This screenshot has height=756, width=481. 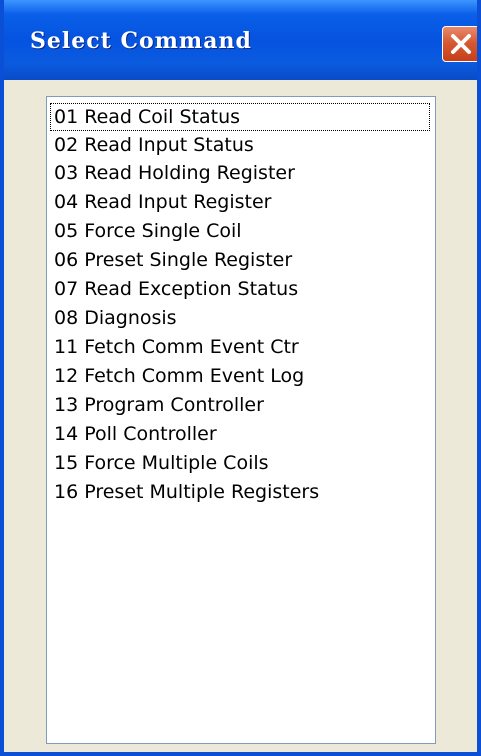 What do you see at coordinates (172, 173) in the screenshot?
I see `list-item-03: 03 Read Holding Register` at bounding box center [172, 173].